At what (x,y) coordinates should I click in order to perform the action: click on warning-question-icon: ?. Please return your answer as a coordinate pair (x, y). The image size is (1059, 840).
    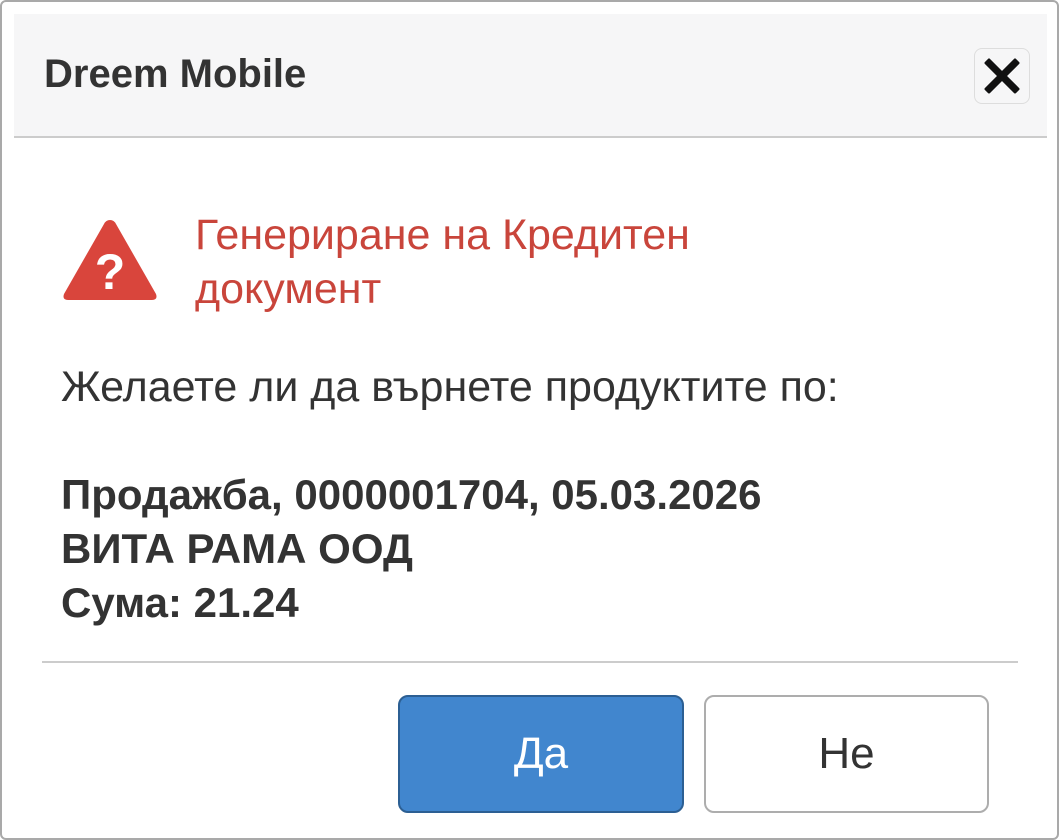
    Looking at the image, I should click on (110, 260).